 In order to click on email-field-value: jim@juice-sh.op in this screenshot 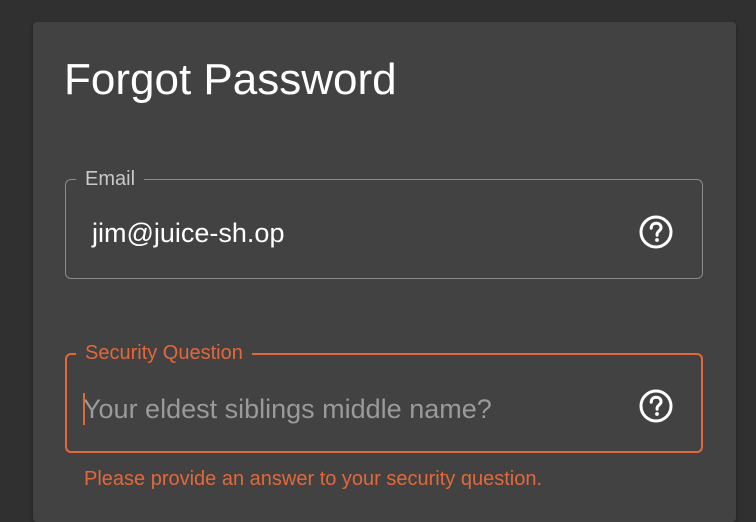, I will do `click(188, 233)`.